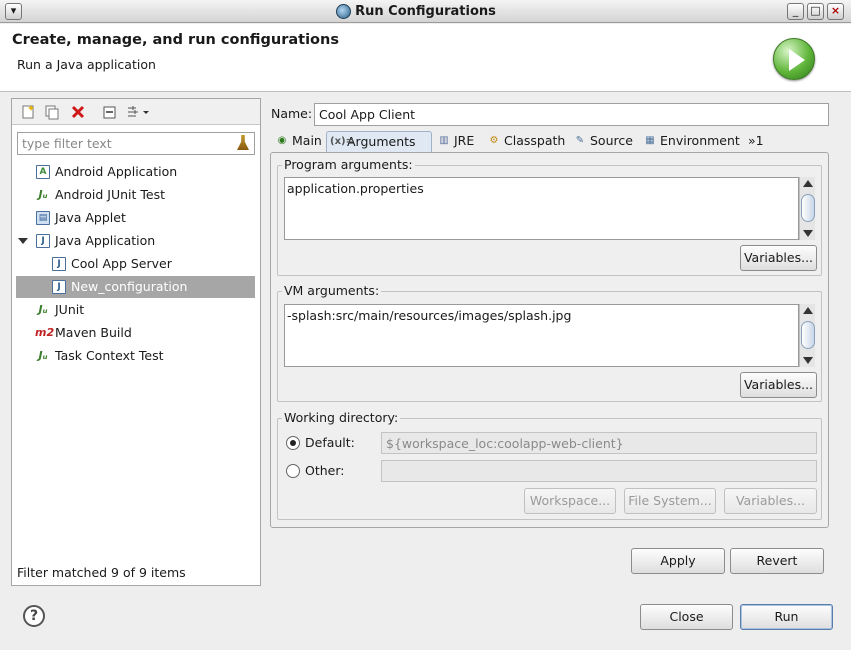 The height and width of the screenshot is (650, 851). I want to click on tab-label: Classpath, so click(535, 140).